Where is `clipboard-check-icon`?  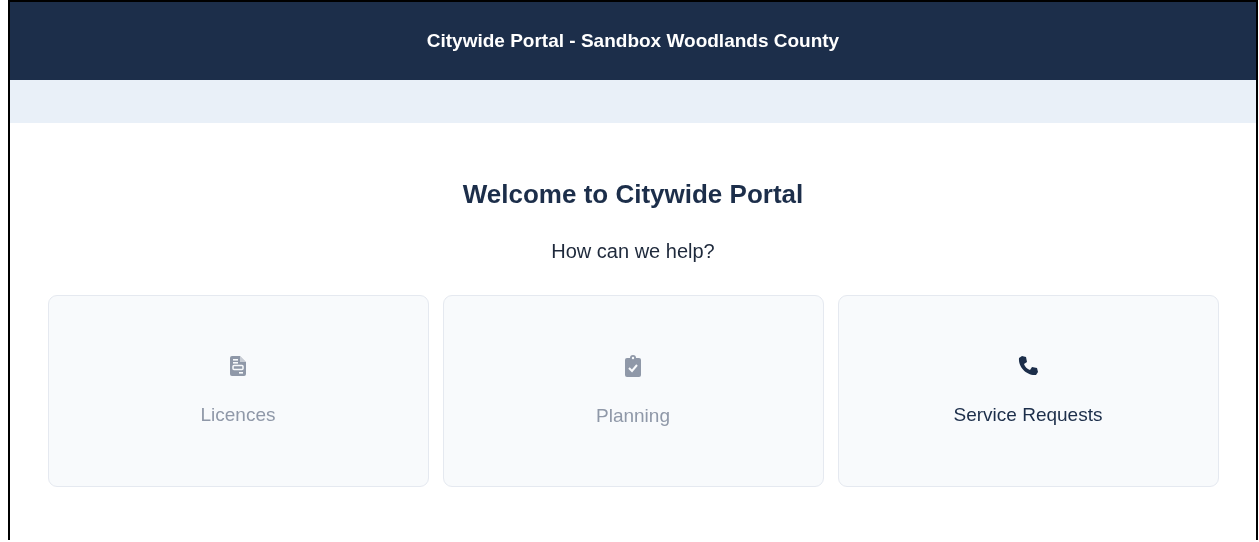 clipboard-check-icon is located at coordinates (633, 366).